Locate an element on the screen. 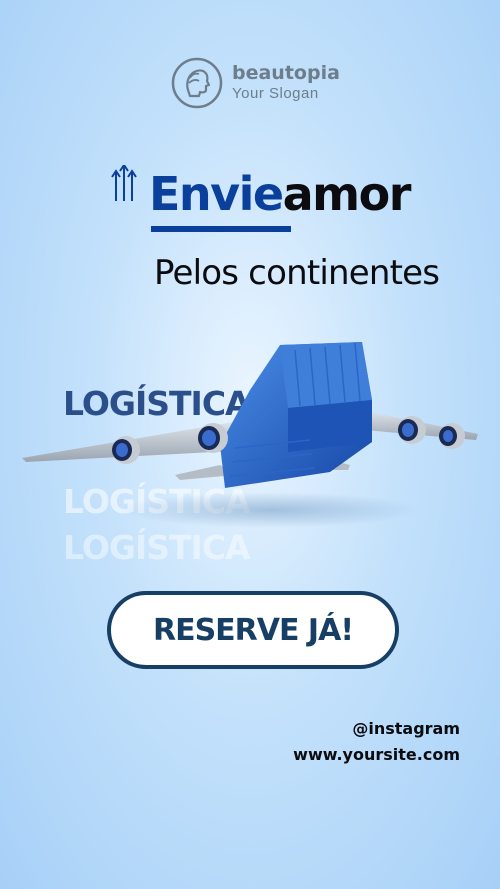  logistics-label-faded: LOGÍSTICA is located at coordinates (157, 547).